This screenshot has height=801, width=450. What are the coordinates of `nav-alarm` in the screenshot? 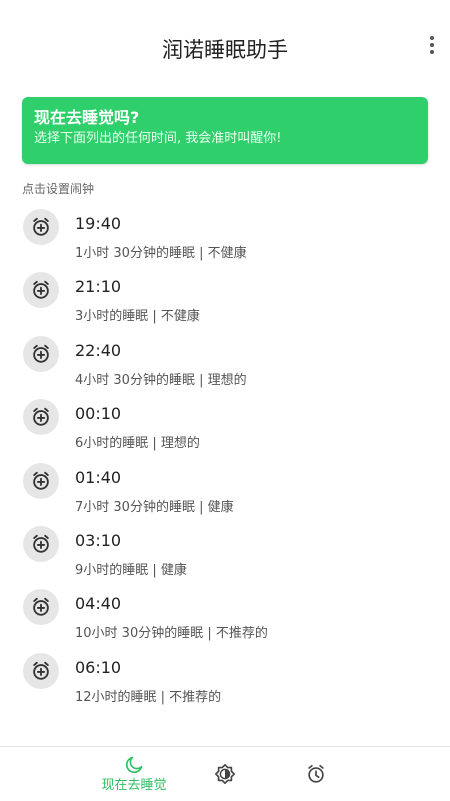 It's located at (316, 774).